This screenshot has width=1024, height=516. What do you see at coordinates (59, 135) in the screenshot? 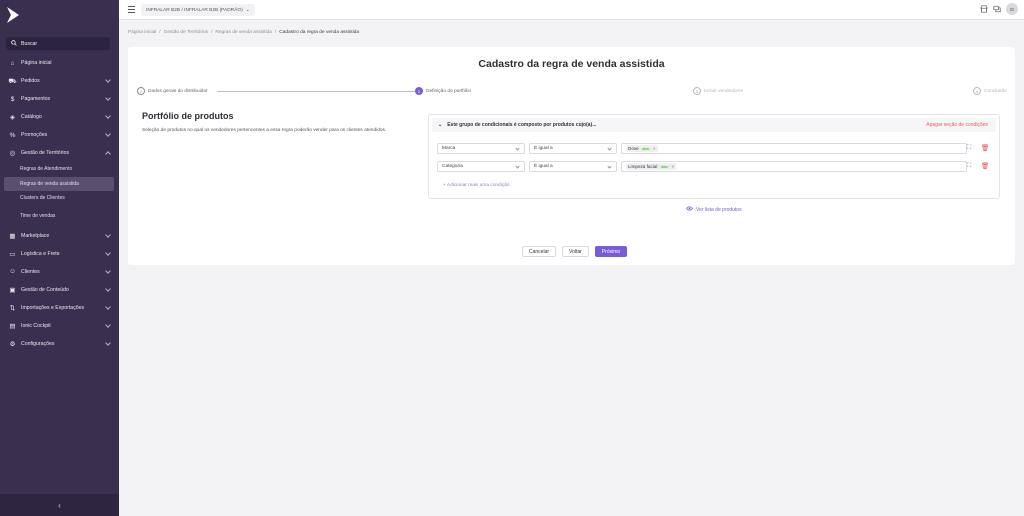
I see `sidebar-item-promotions: % Promoções` at bounding box center [59, 135].